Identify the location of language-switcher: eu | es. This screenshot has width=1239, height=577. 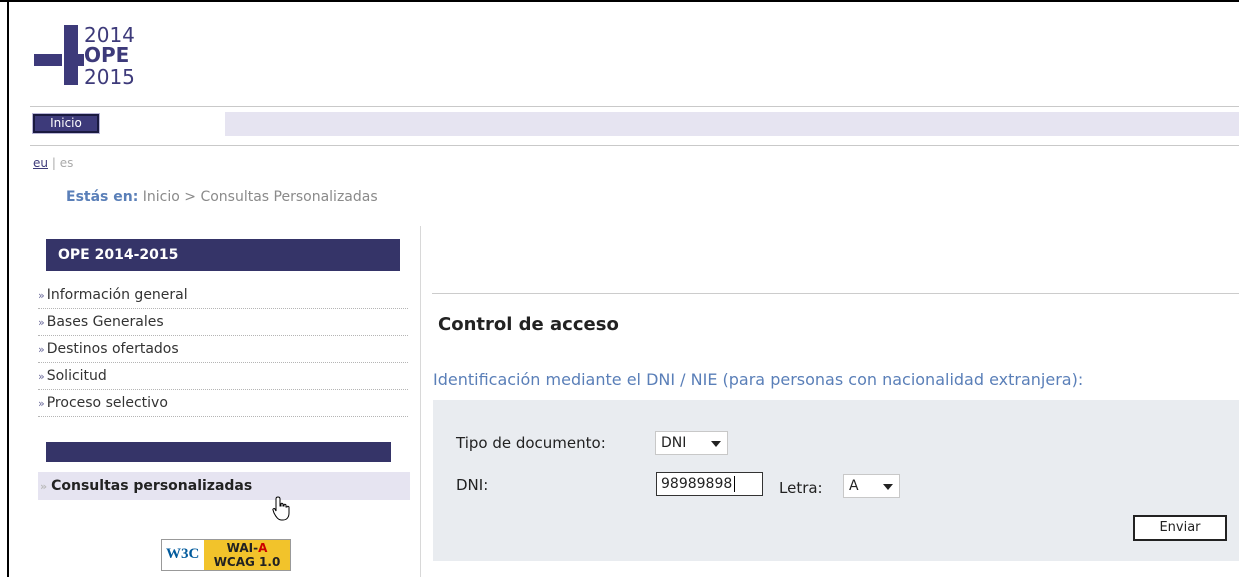
(53, 163).